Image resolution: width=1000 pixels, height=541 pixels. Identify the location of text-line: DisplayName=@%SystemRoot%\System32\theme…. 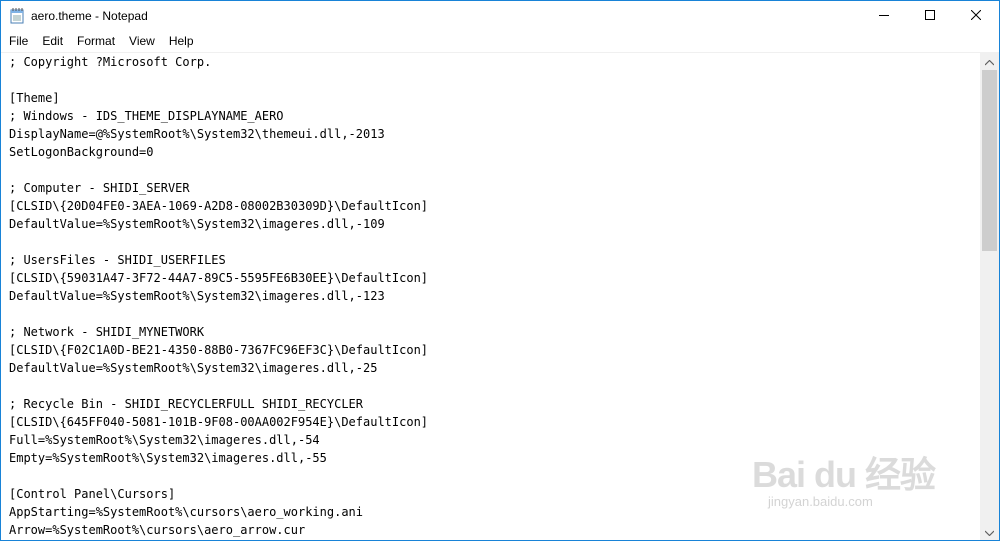
(197, 134).